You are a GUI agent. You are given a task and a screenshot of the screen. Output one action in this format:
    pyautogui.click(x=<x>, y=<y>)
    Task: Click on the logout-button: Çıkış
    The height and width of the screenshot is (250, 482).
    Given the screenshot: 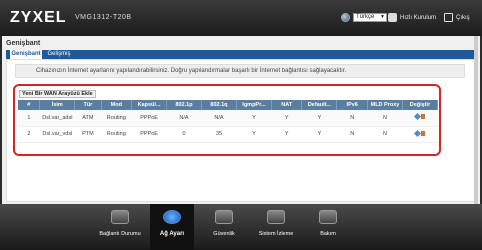 What is the action you would take?
    pyautogui.click(x=457, y=17)
    